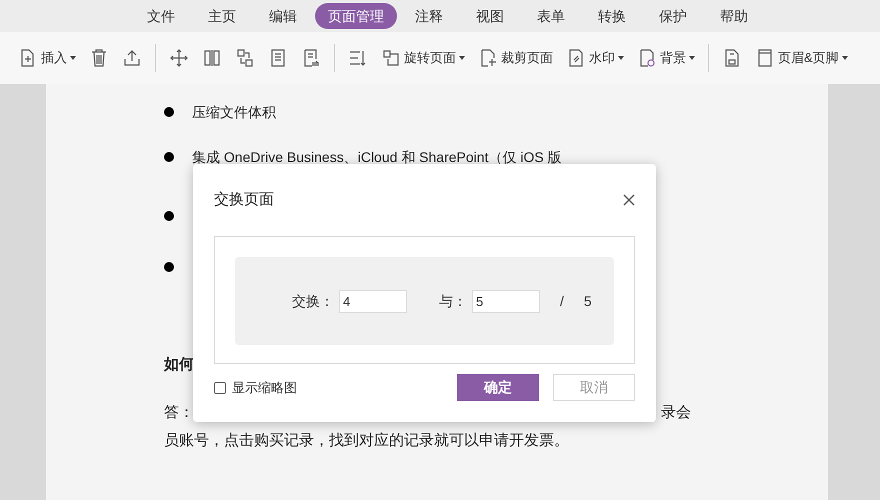  What do you see at coordinates (676, 413) in the screenshot?
I see `answer-text: 录会` at bounding box center [676, 413].